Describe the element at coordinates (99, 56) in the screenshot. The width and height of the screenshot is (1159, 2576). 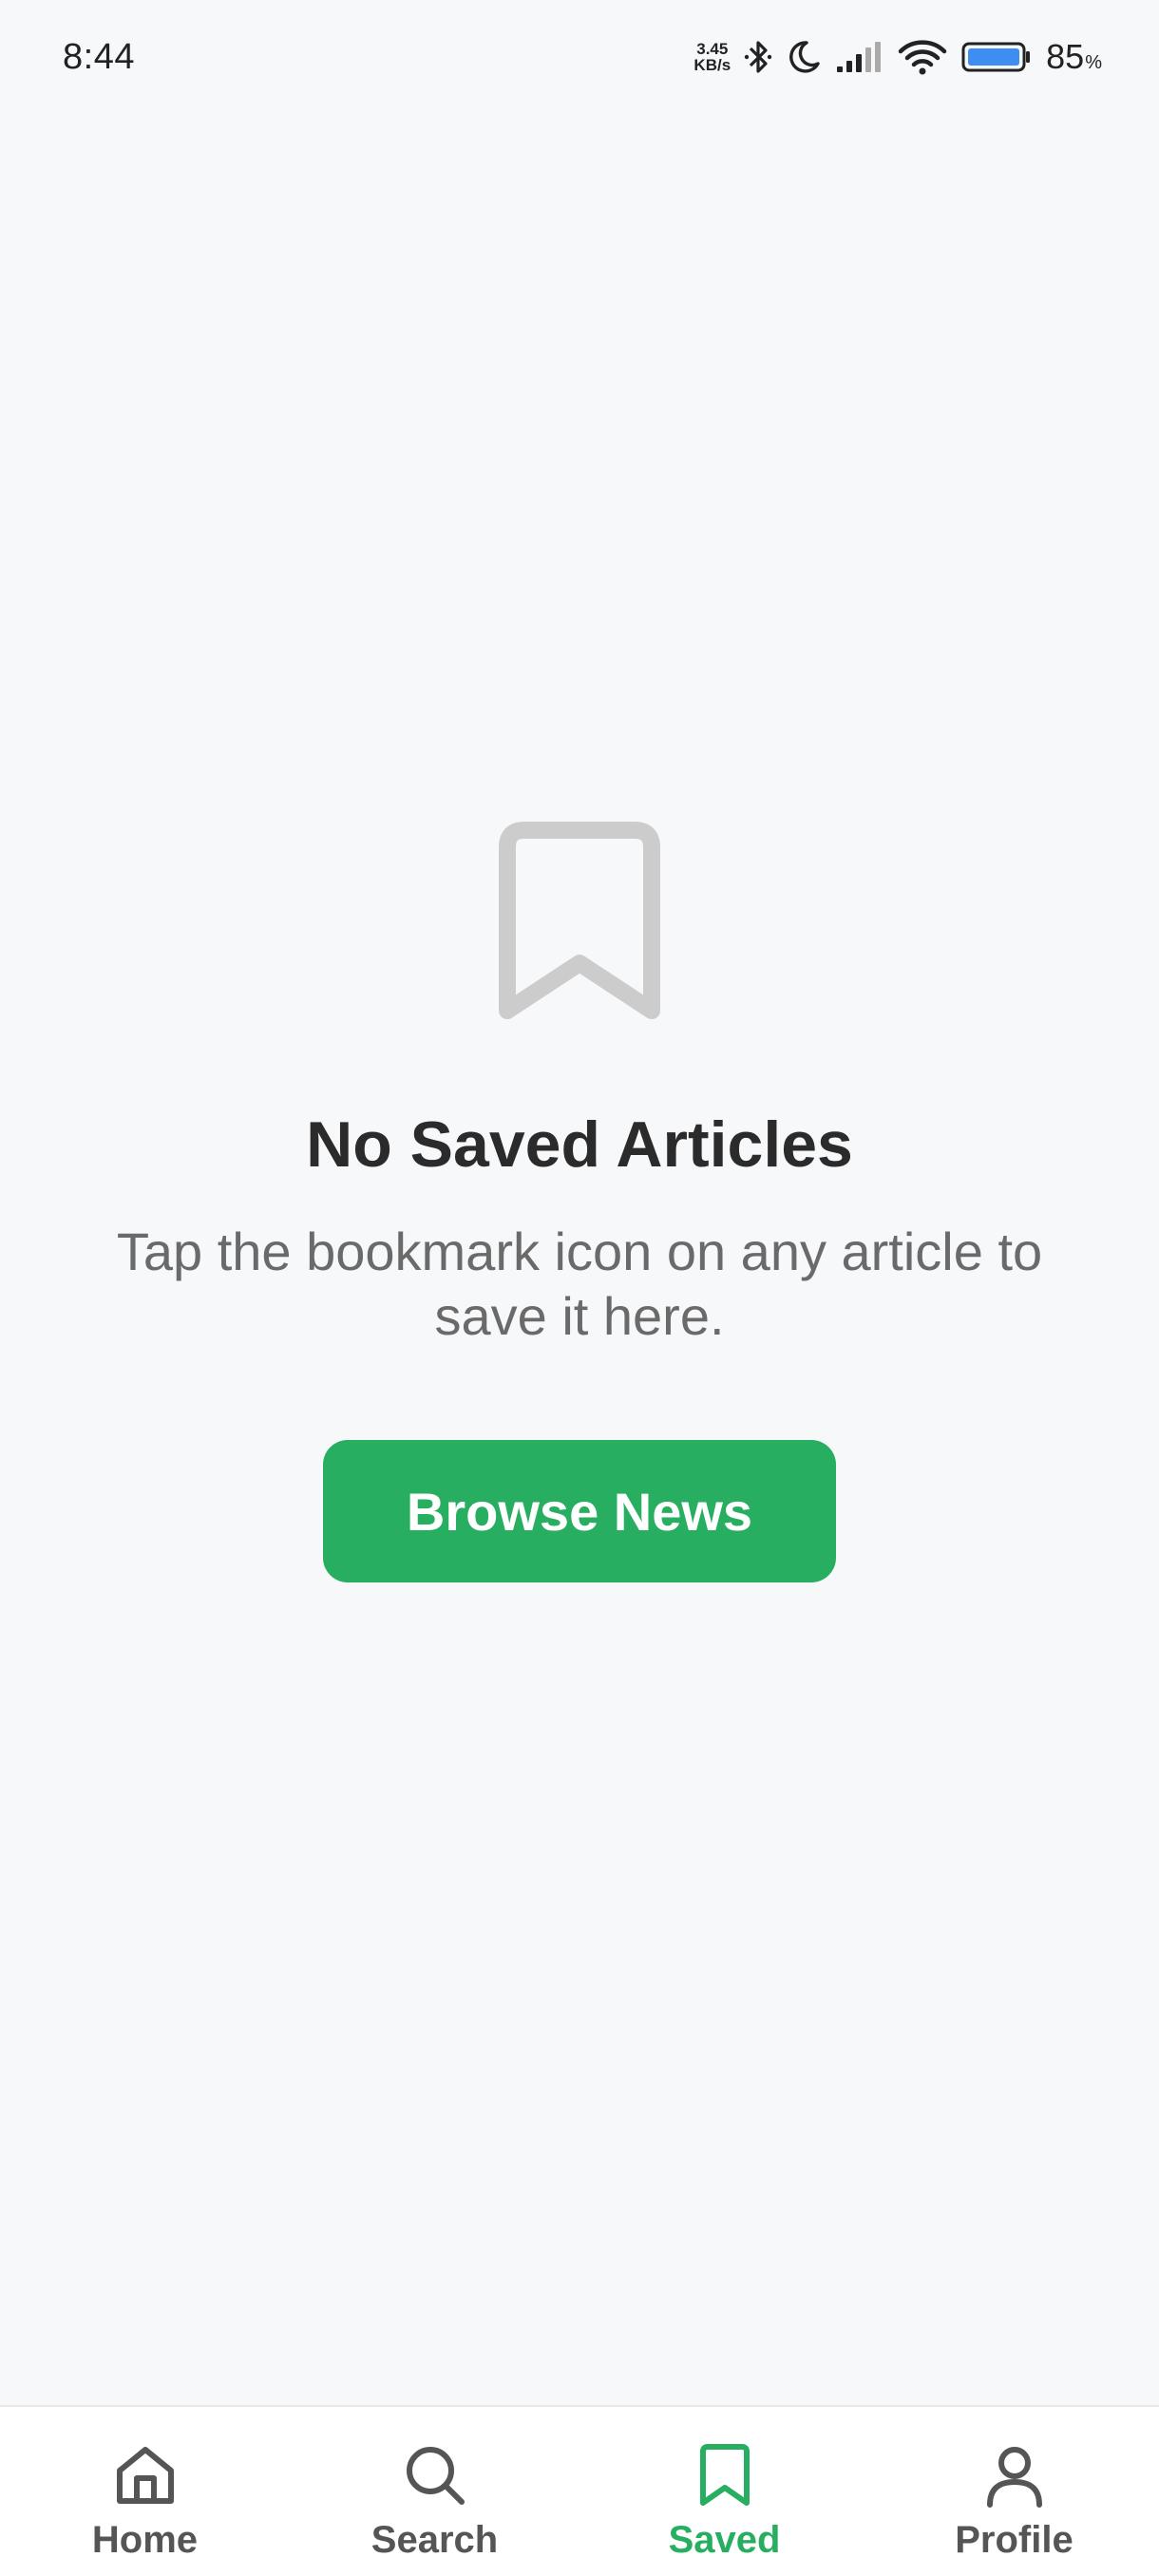
I see `status-time: 8:44` at that location.